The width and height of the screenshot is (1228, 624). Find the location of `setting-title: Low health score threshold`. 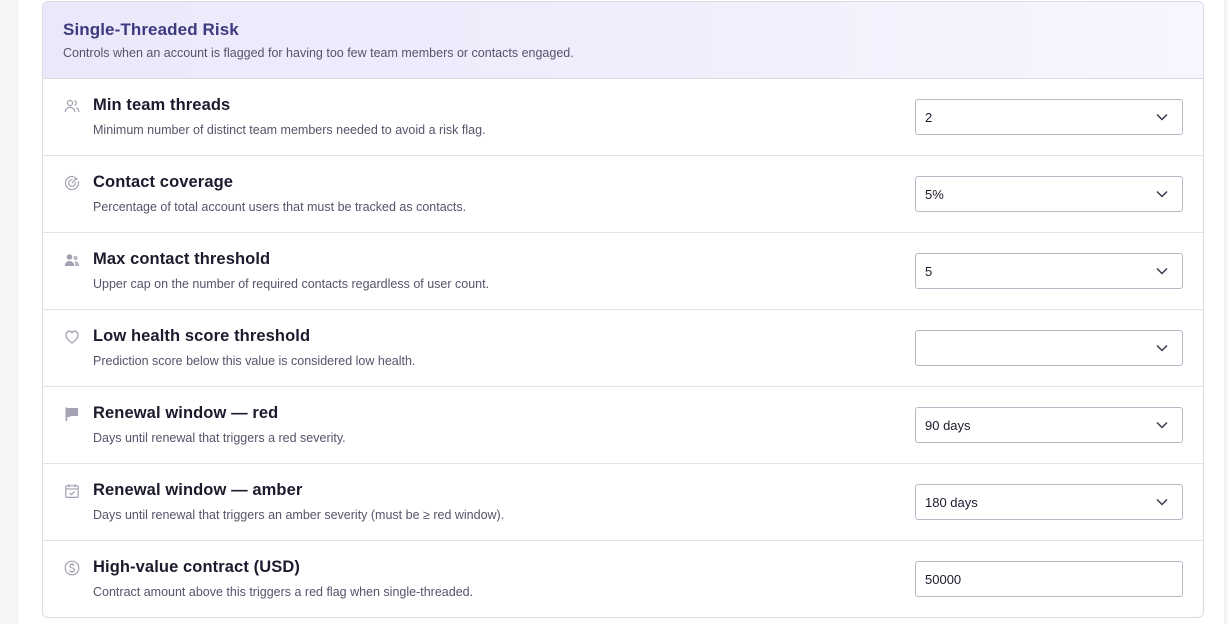

setting-title: Low health score threshold is located at coordinates (202, 336).